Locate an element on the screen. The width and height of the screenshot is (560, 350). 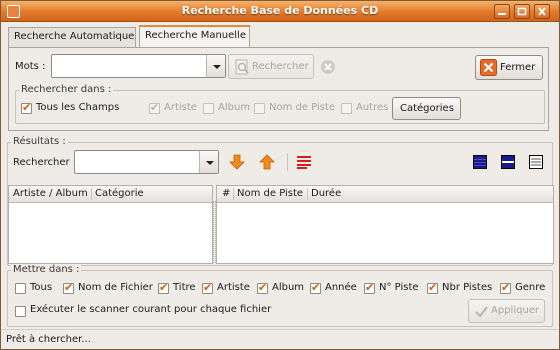
annee-label: Année is located at coordinates (341, 287).